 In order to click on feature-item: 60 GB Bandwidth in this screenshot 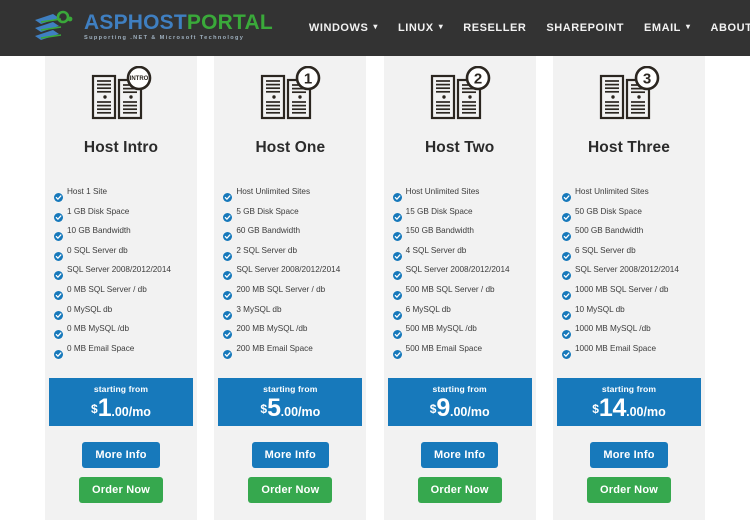, I will do `click(290, 234)`.